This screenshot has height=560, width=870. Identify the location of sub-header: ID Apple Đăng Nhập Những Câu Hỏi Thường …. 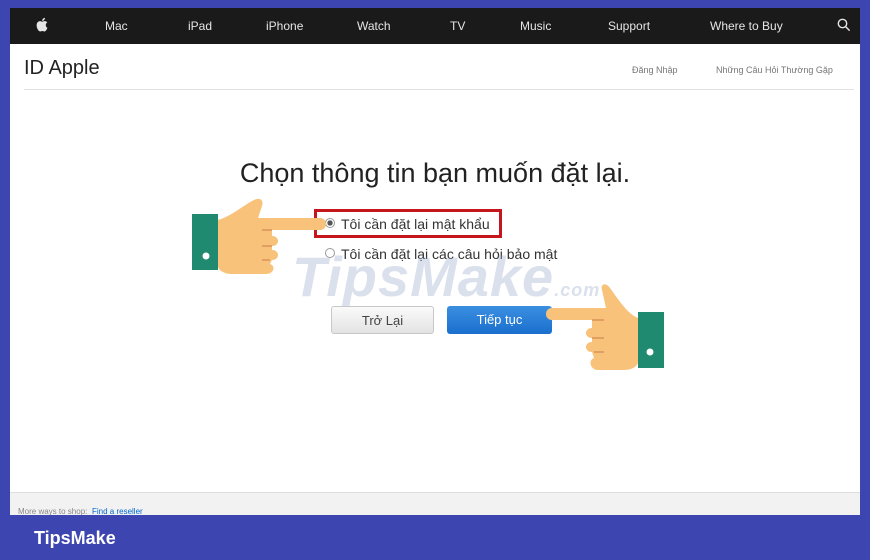
(439, 67).